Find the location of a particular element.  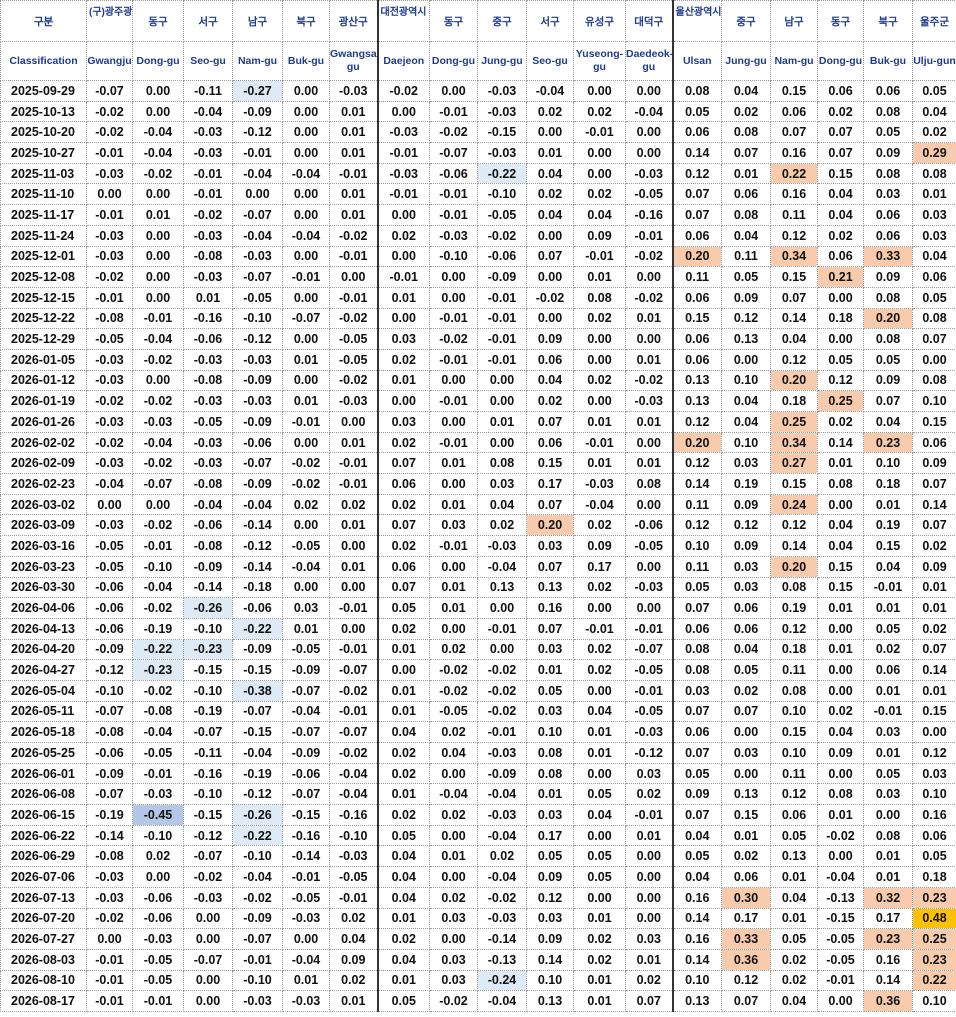

value-cell: 0.11 is located at coordinates (696, 566).